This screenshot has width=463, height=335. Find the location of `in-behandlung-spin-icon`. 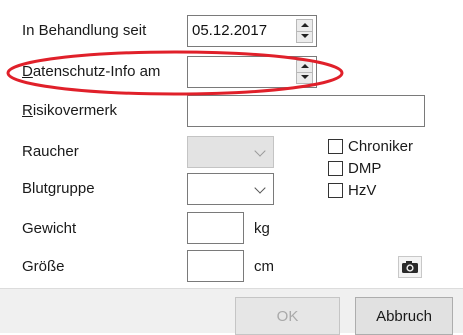

in-behandlung-spin-icon is located at coordinates (304, 31).